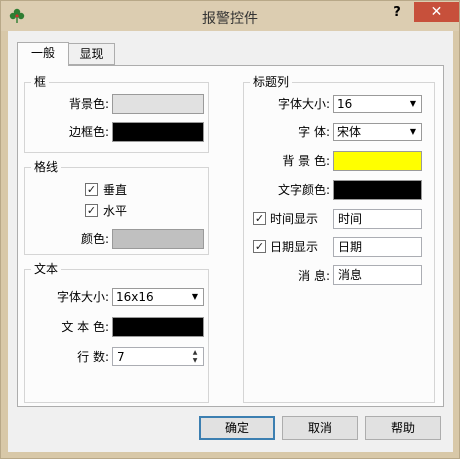 Image resolution: width=460 pixels, height=459 pixels. Describe the element at coordinates (237, 428) in the screenshot. I see `ok-button: 确定` at that location.